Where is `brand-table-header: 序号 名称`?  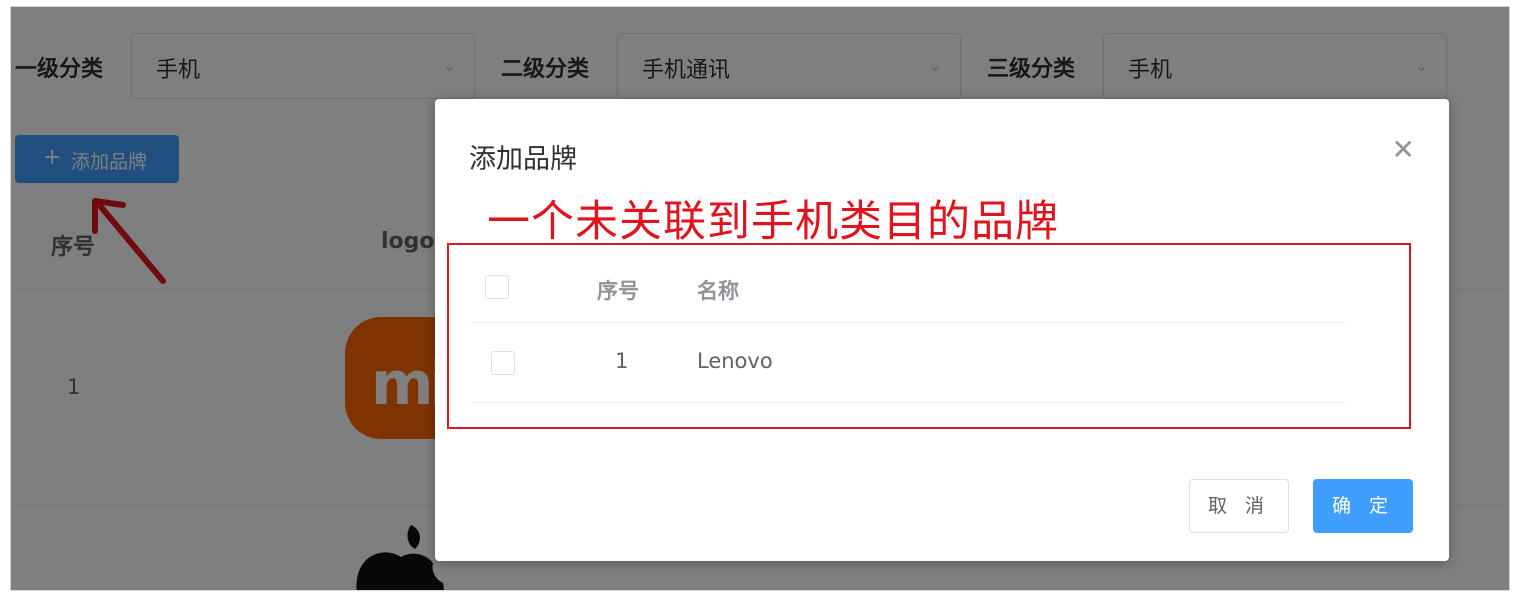 brand-table-header: 序号 名称 is located at coordinates (908, 287).